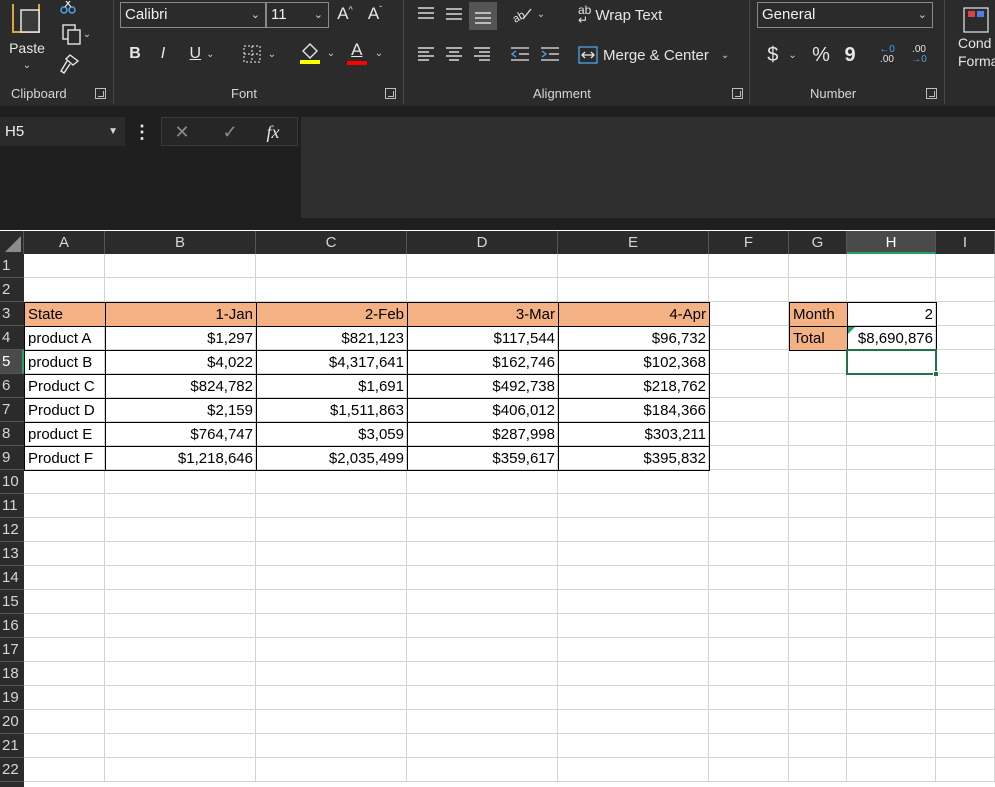 Image resolution: width=995 pixels, height=787 pixels. I want to click on table-cell: $1,691, so click(332, 386).